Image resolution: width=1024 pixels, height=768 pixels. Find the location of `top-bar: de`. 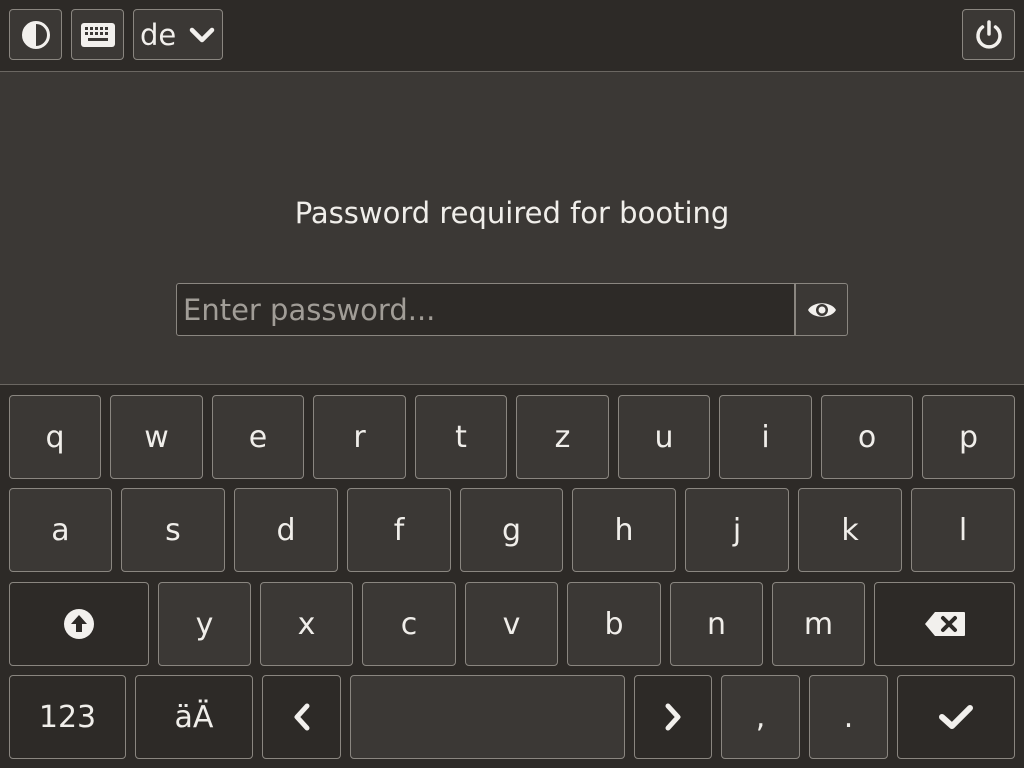

top-bar: de is located at coordinates (512, 36).